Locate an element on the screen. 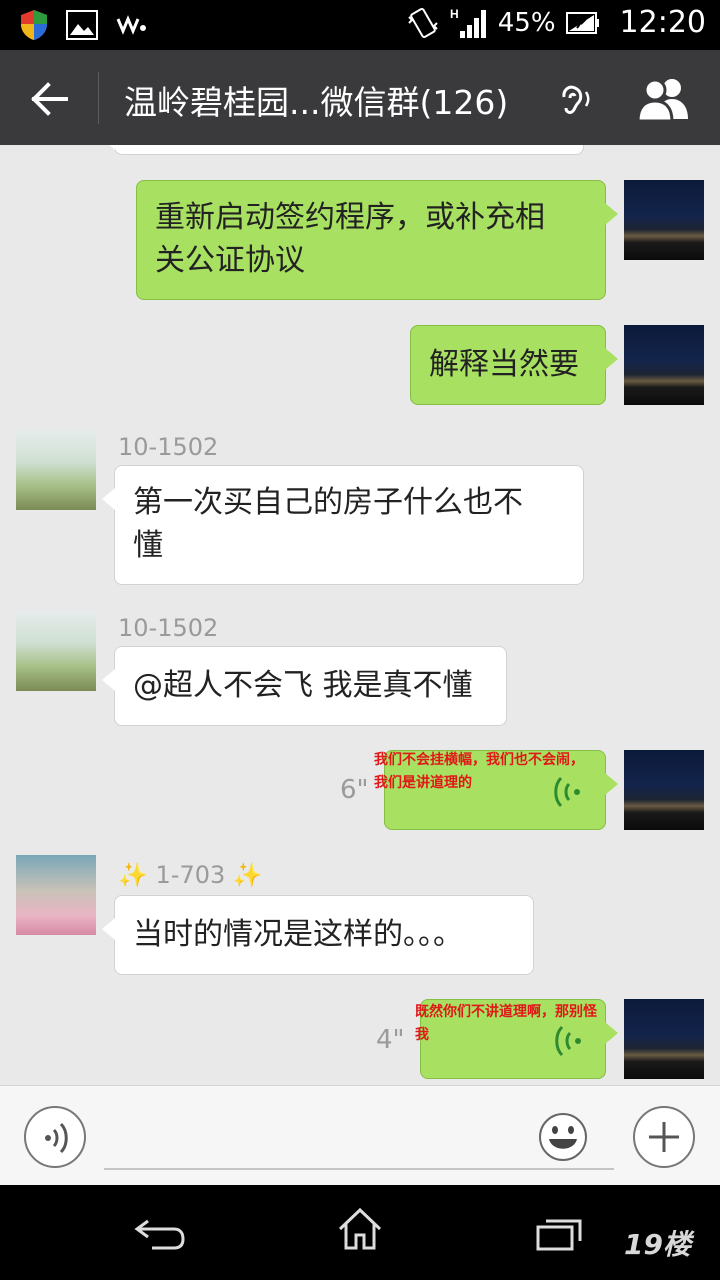 This screenshot has width=720, height=1280. image-icon is located at coordinates (82, 25).